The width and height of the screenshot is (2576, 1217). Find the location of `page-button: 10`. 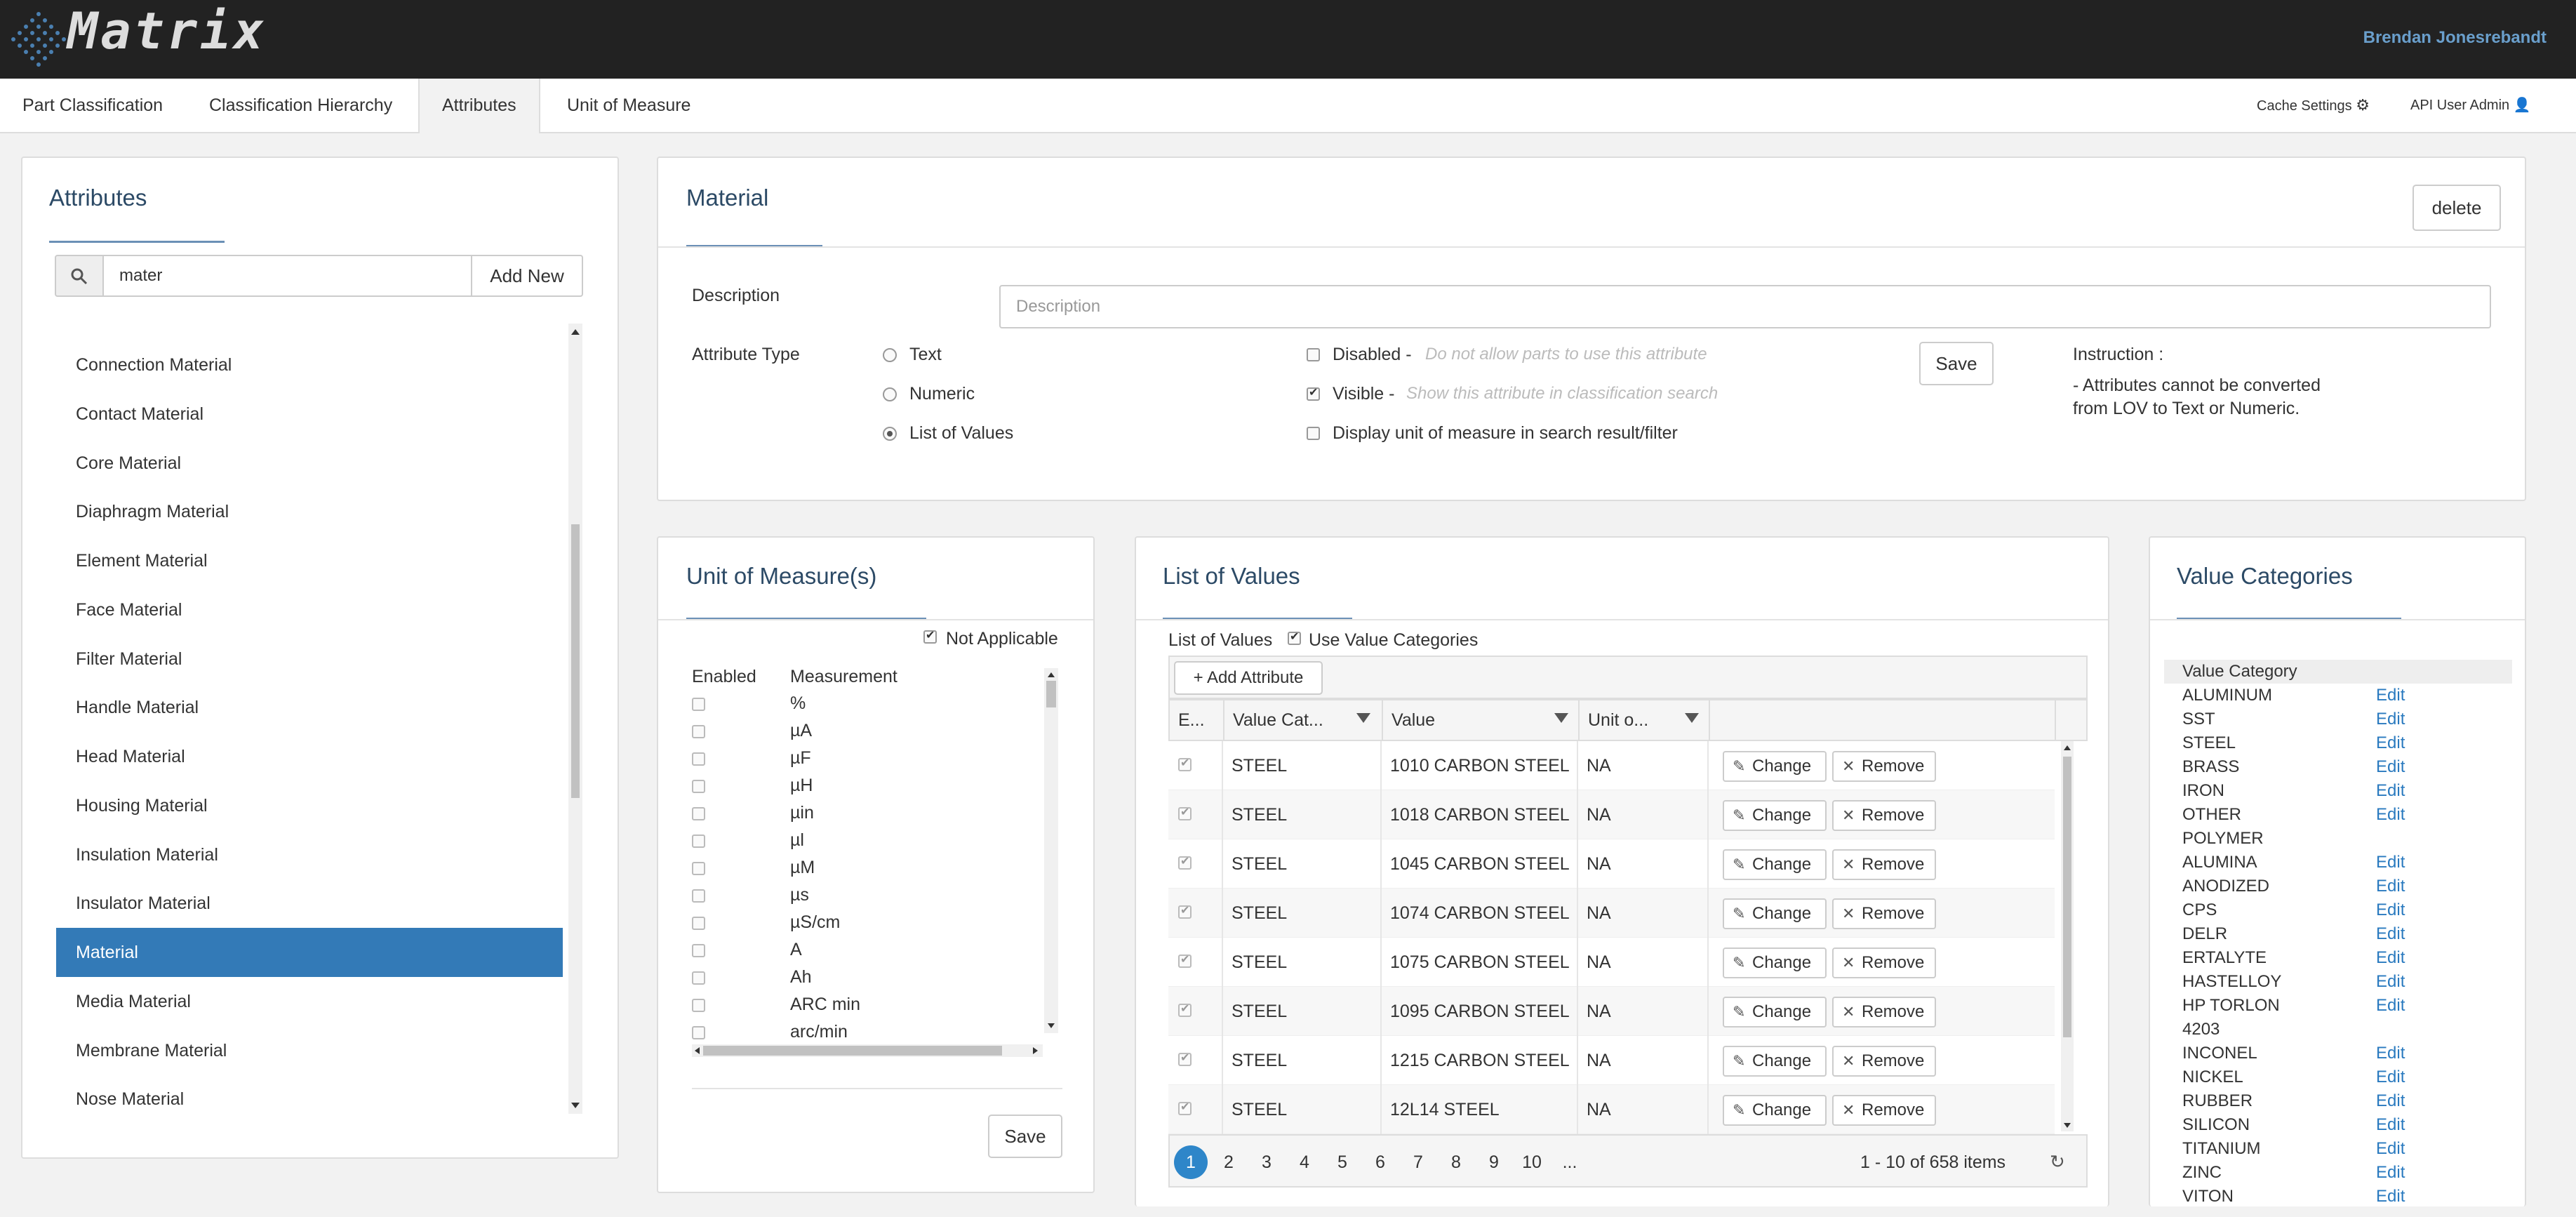

page-button: 10 is located at coordinates (1532, 1162).